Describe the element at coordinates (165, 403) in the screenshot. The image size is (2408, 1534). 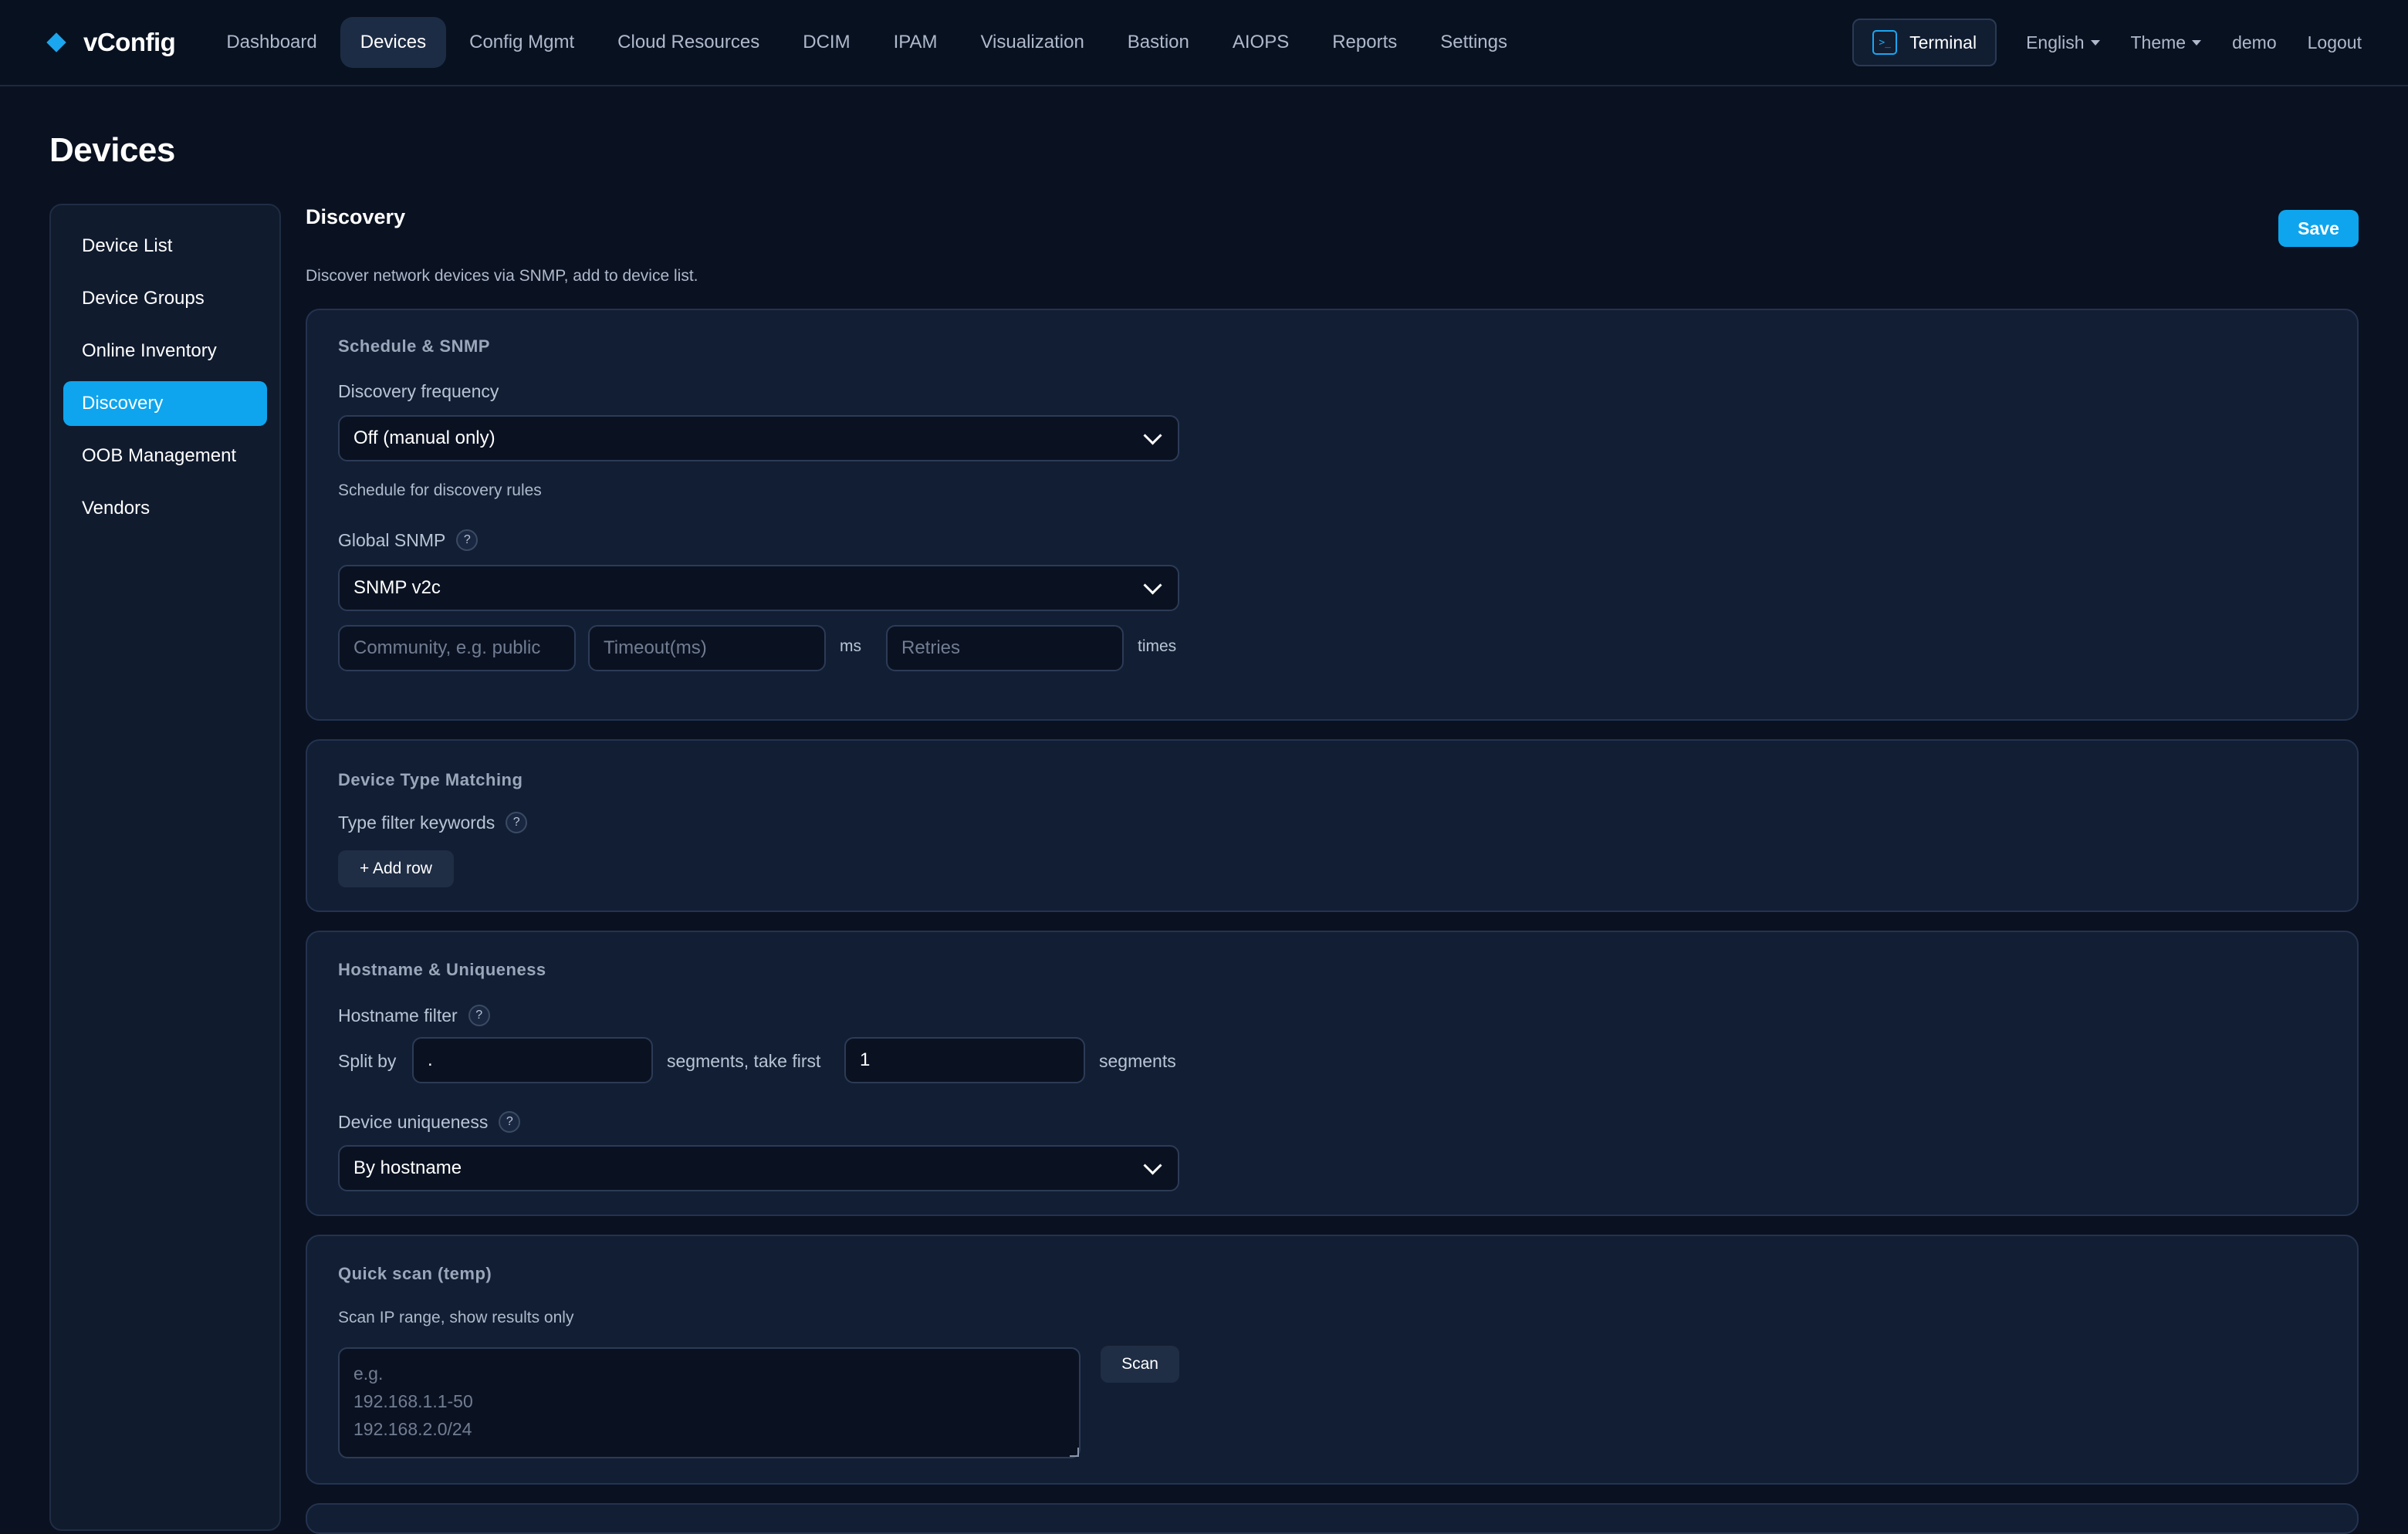
I see `sidebar-item-discovery: Discovery` at that location.